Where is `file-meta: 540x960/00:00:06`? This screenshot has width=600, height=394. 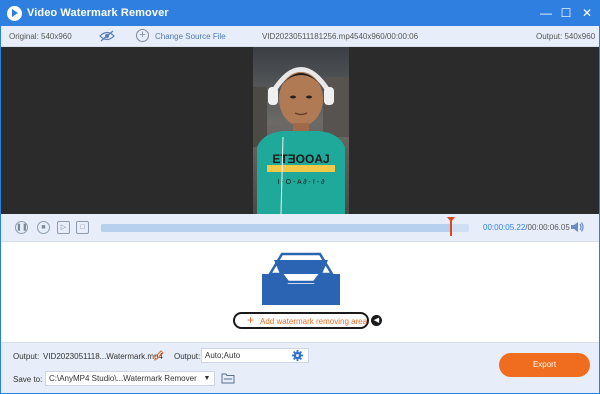
file-meta: 540x960/00:00:06 is located at coordinates (386, 36).